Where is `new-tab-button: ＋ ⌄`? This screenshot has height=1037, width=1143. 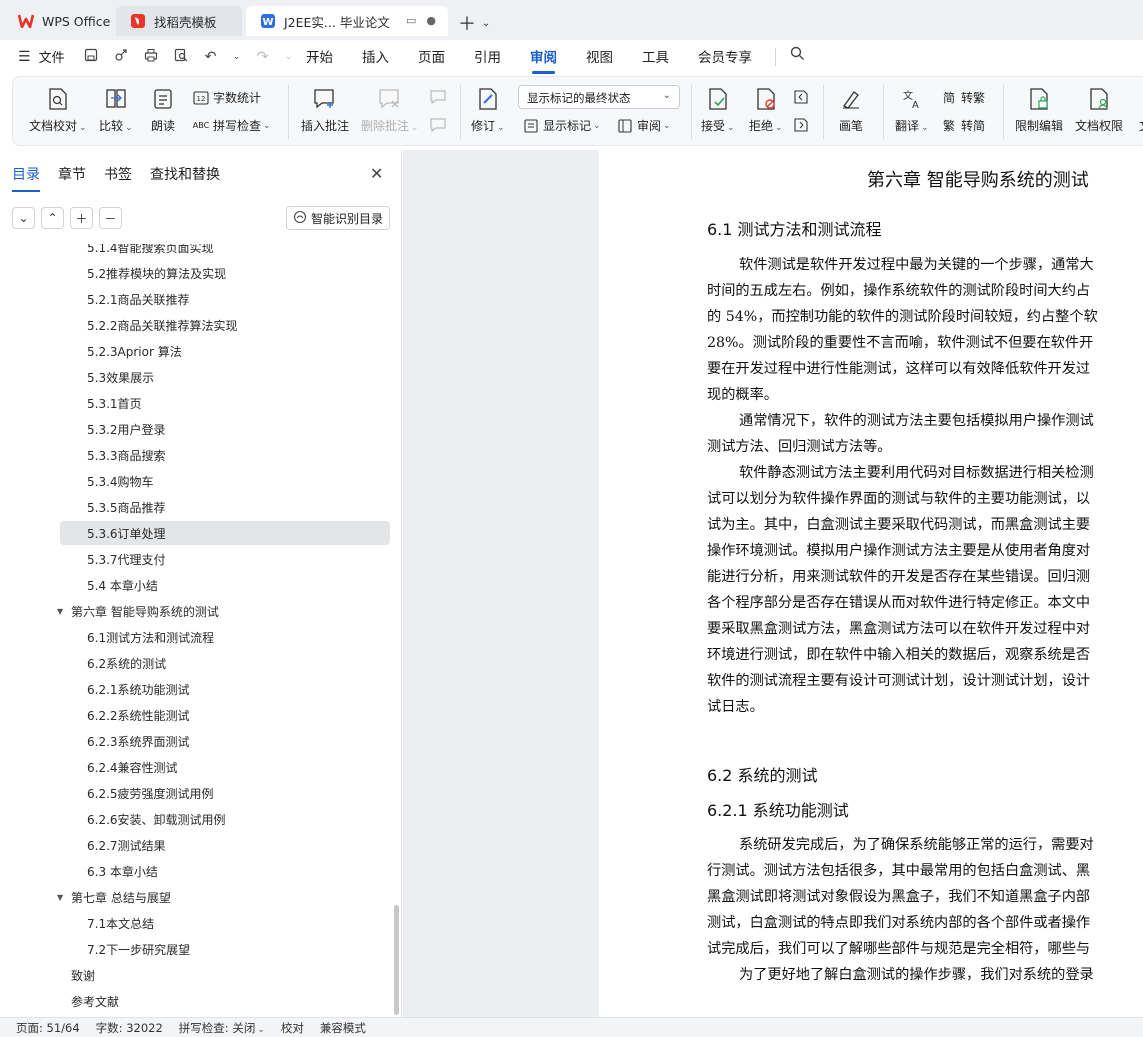 new-tab-button: ＋ ⌄ is located at coordinates (474, 23).